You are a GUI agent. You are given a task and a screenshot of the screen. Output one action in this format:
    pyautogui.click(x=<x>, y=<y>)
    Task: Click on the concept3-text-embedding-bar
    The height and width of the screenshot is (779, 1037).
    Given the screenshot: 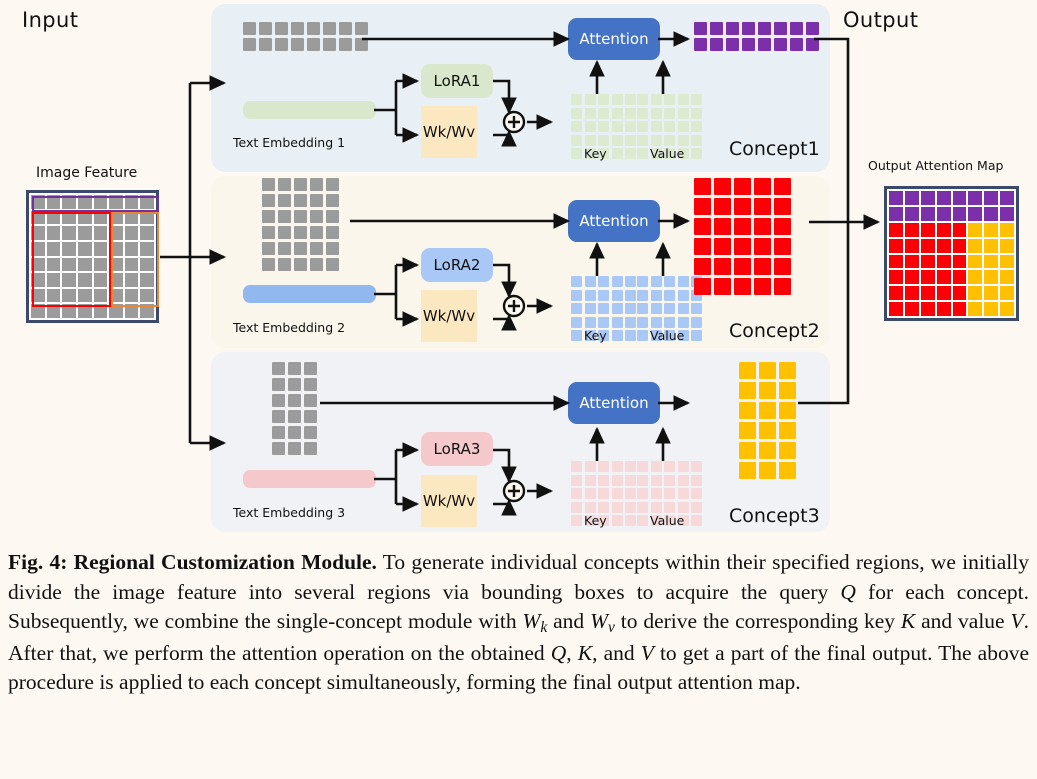 What is the action you would take?
    pyautogui.click(x=309, y=479)
    